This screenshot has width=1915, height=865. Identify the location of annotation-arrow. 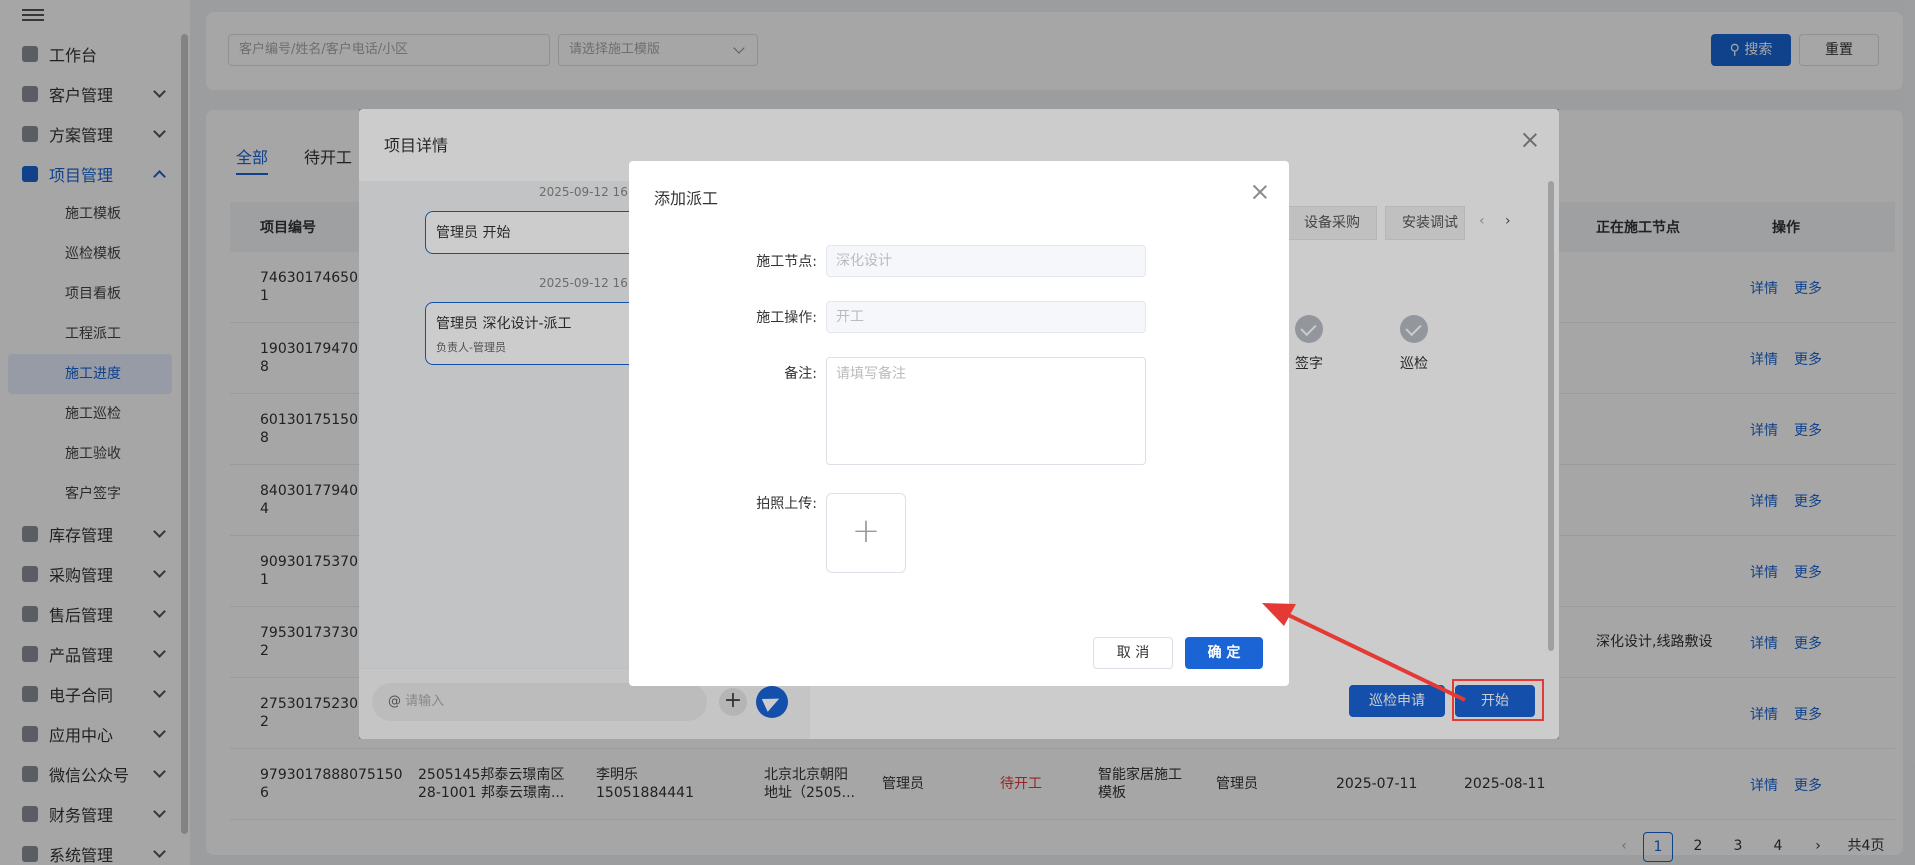
(1403, 662).